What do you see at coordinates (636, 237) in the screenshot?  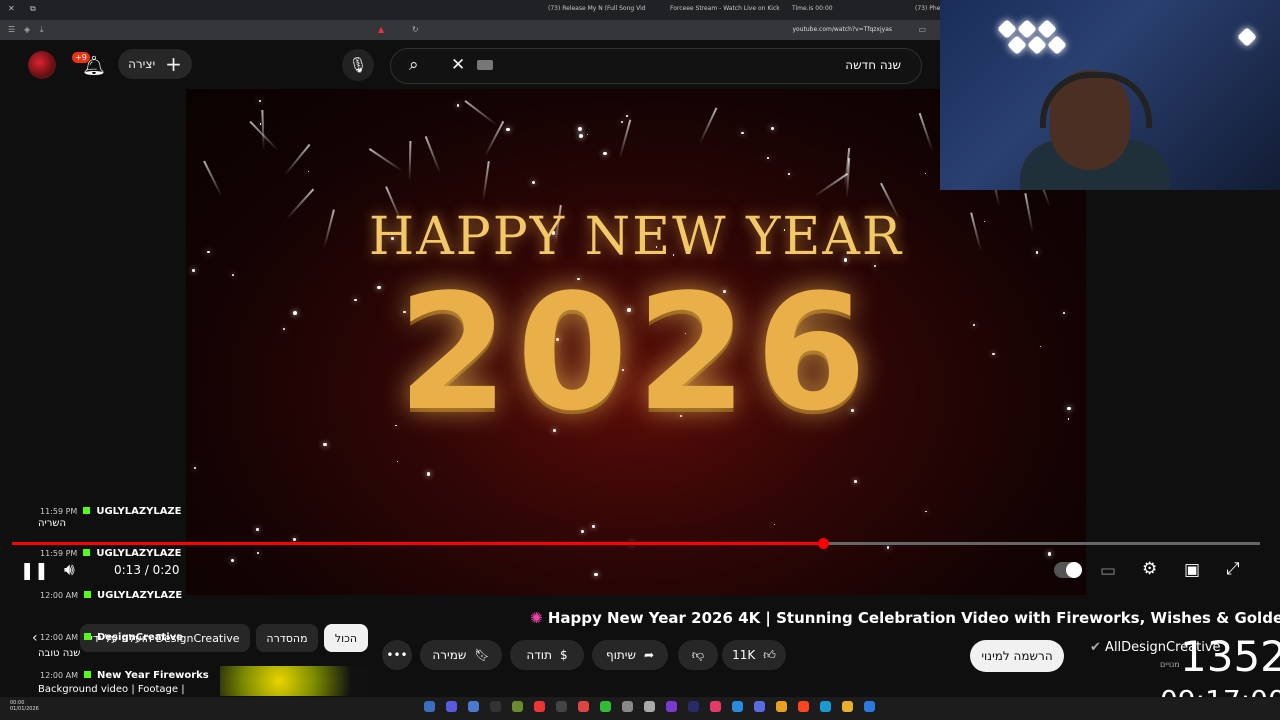 I see `video-headline: HAPPY NEW YEAR` at bounding box center [636, 237].